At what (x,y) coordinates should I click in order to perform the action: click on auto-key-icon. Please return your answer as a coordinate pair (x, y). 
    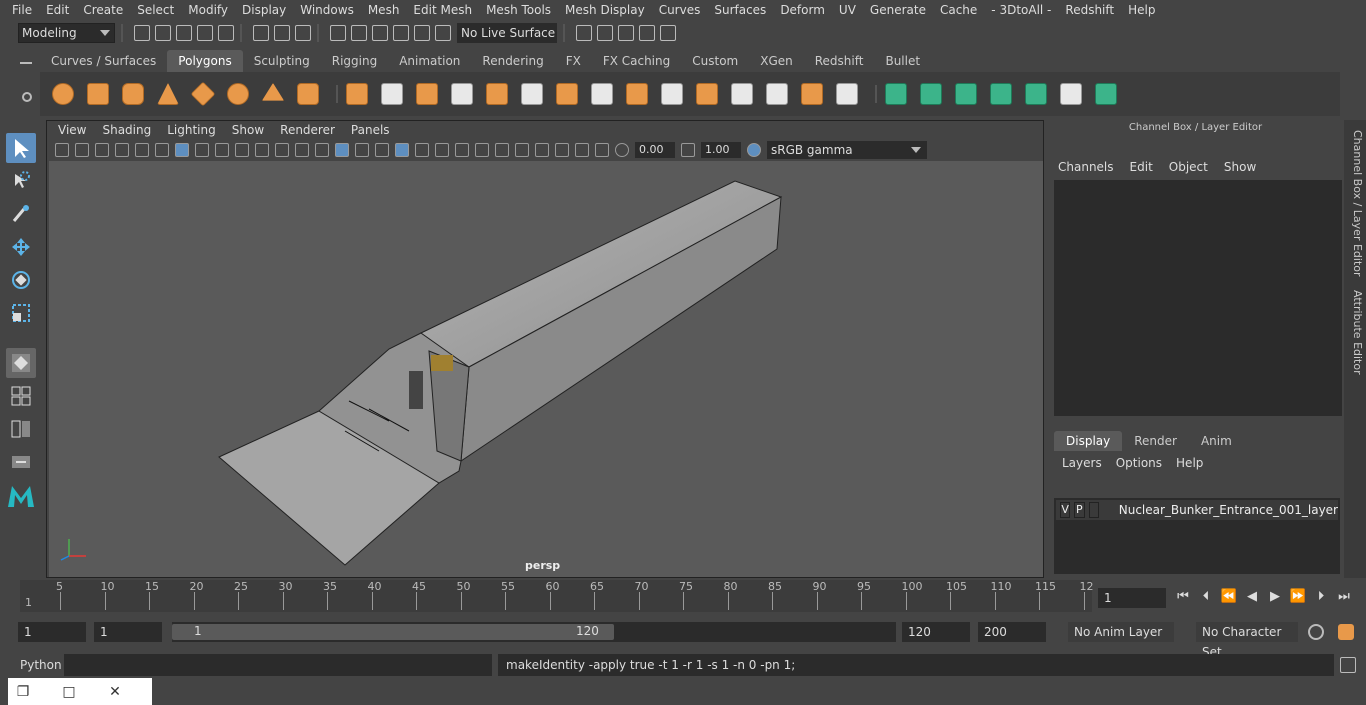
    Looking at the image, I should click on (1316, 632).